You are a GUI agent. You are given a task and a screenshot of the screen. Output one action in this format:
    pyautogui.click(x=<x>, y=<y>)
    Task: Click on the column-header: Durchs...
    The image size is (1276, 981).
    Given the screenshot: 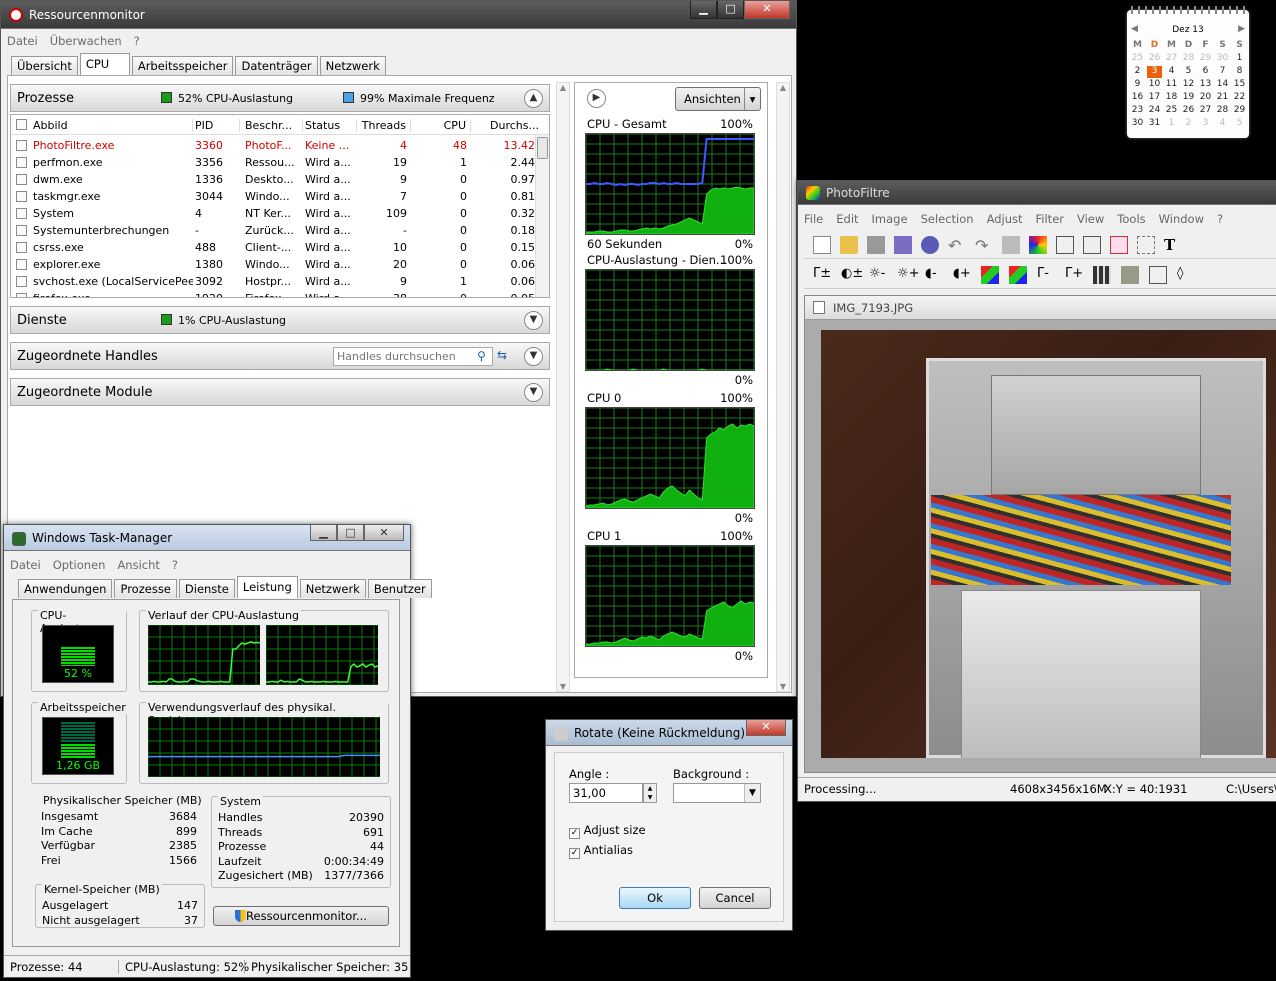 What is the action you would take?
    pyautogui.click(x=509, y=125)
    